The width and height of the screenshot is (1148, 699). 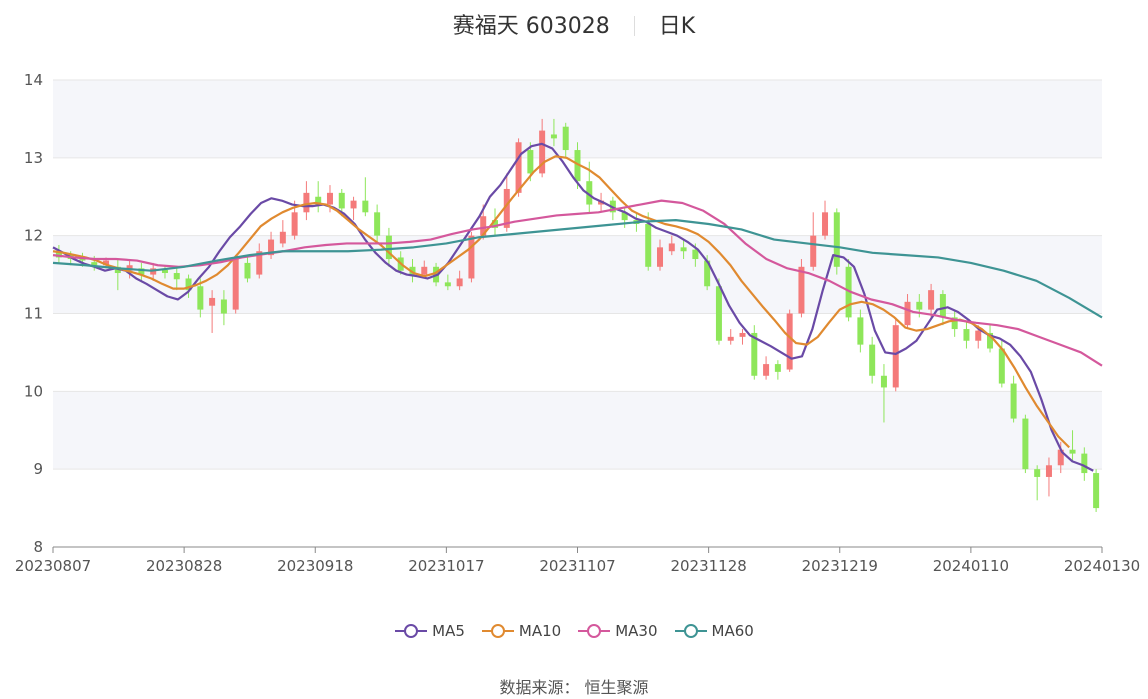 I want to click on legend-label: MA5, so click(x=448, y=631).